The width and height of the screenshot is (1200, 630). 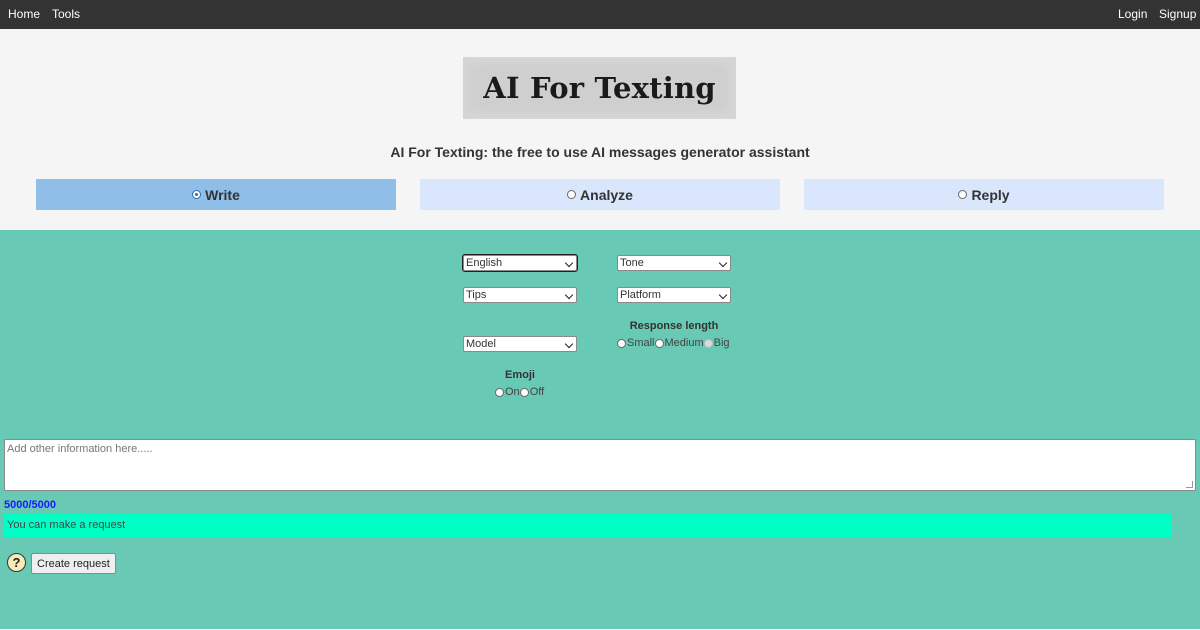 What do you see at coordinates (520, 263) in the screenshot?
I see `language-select: English` at bounding box center [520, 263].